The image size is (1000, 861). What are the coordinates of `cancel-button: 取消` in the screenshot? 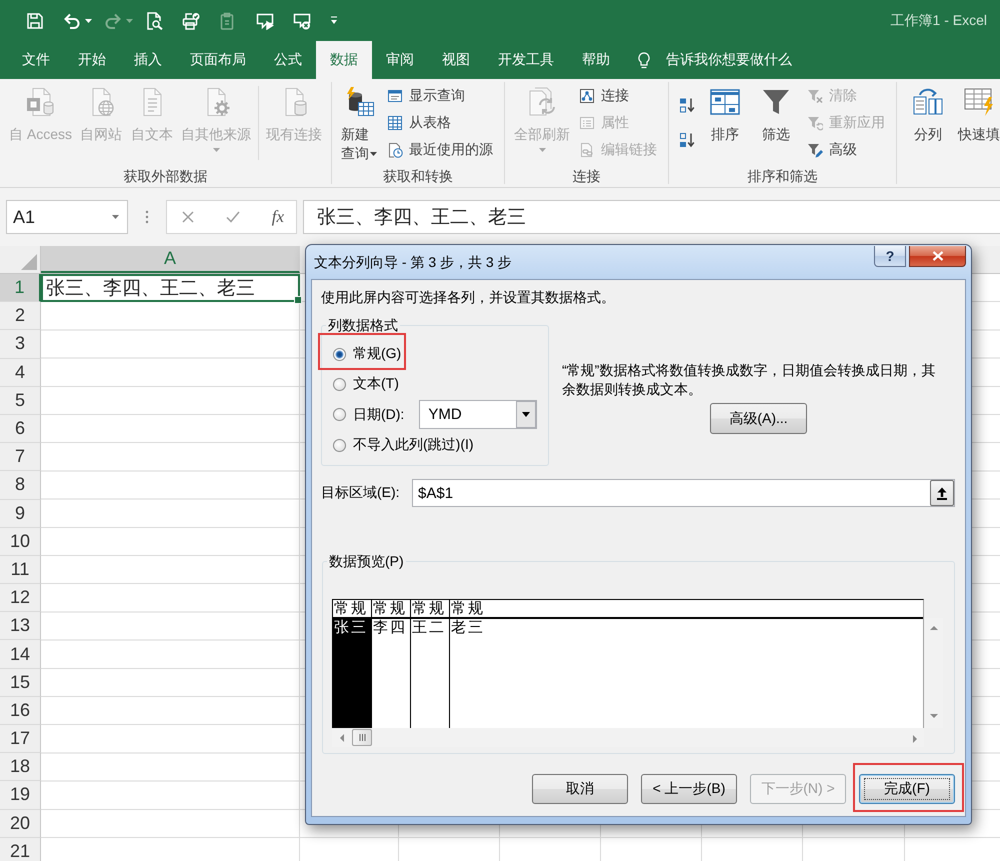 It's located at (580, 789).